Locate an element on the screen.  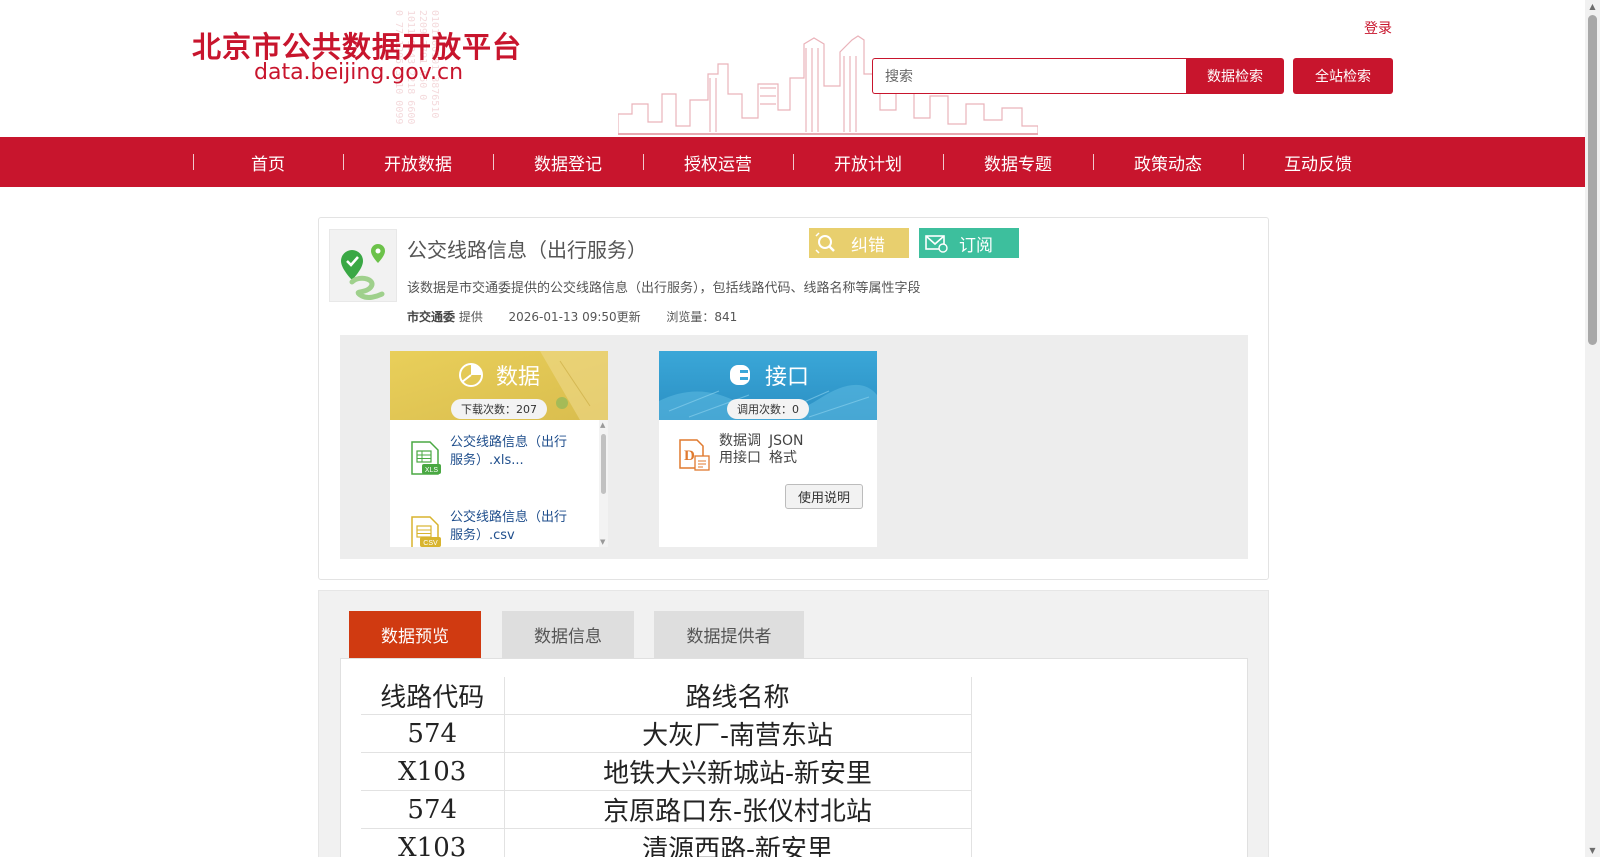
api-panel-header: 接口 调用次数：0 is located at coordinates (768, 385).